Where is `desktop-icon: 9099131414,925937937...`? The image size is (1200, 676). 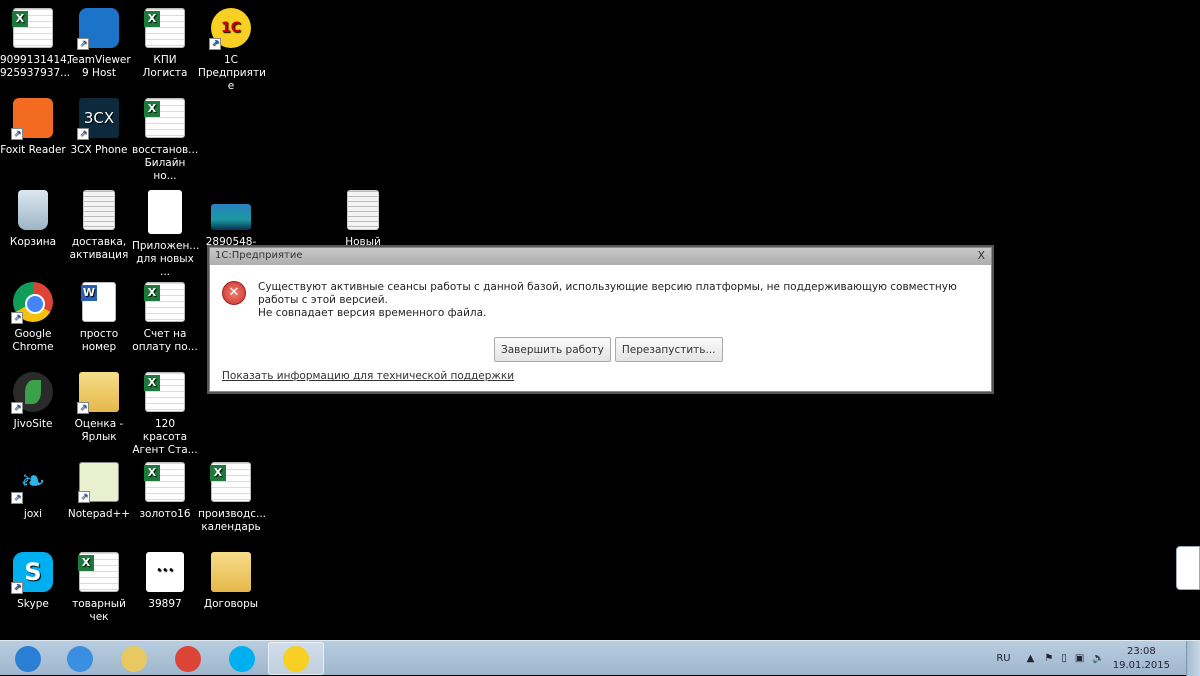 desktop-icon: 9099131414,925937937... is located at coordinates (35, 44).